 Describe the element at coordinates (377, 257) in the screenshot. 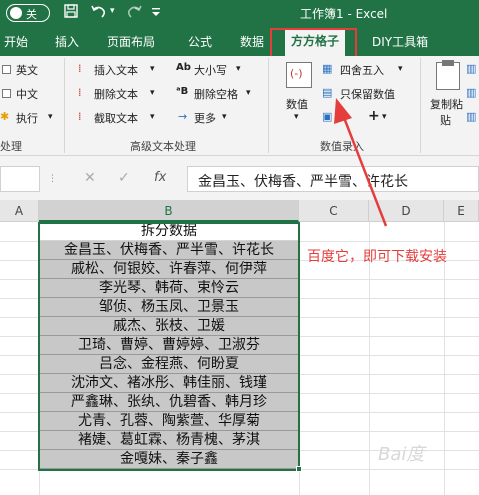

I see `annotation-text: 百度它，即可下载安装` at that location.